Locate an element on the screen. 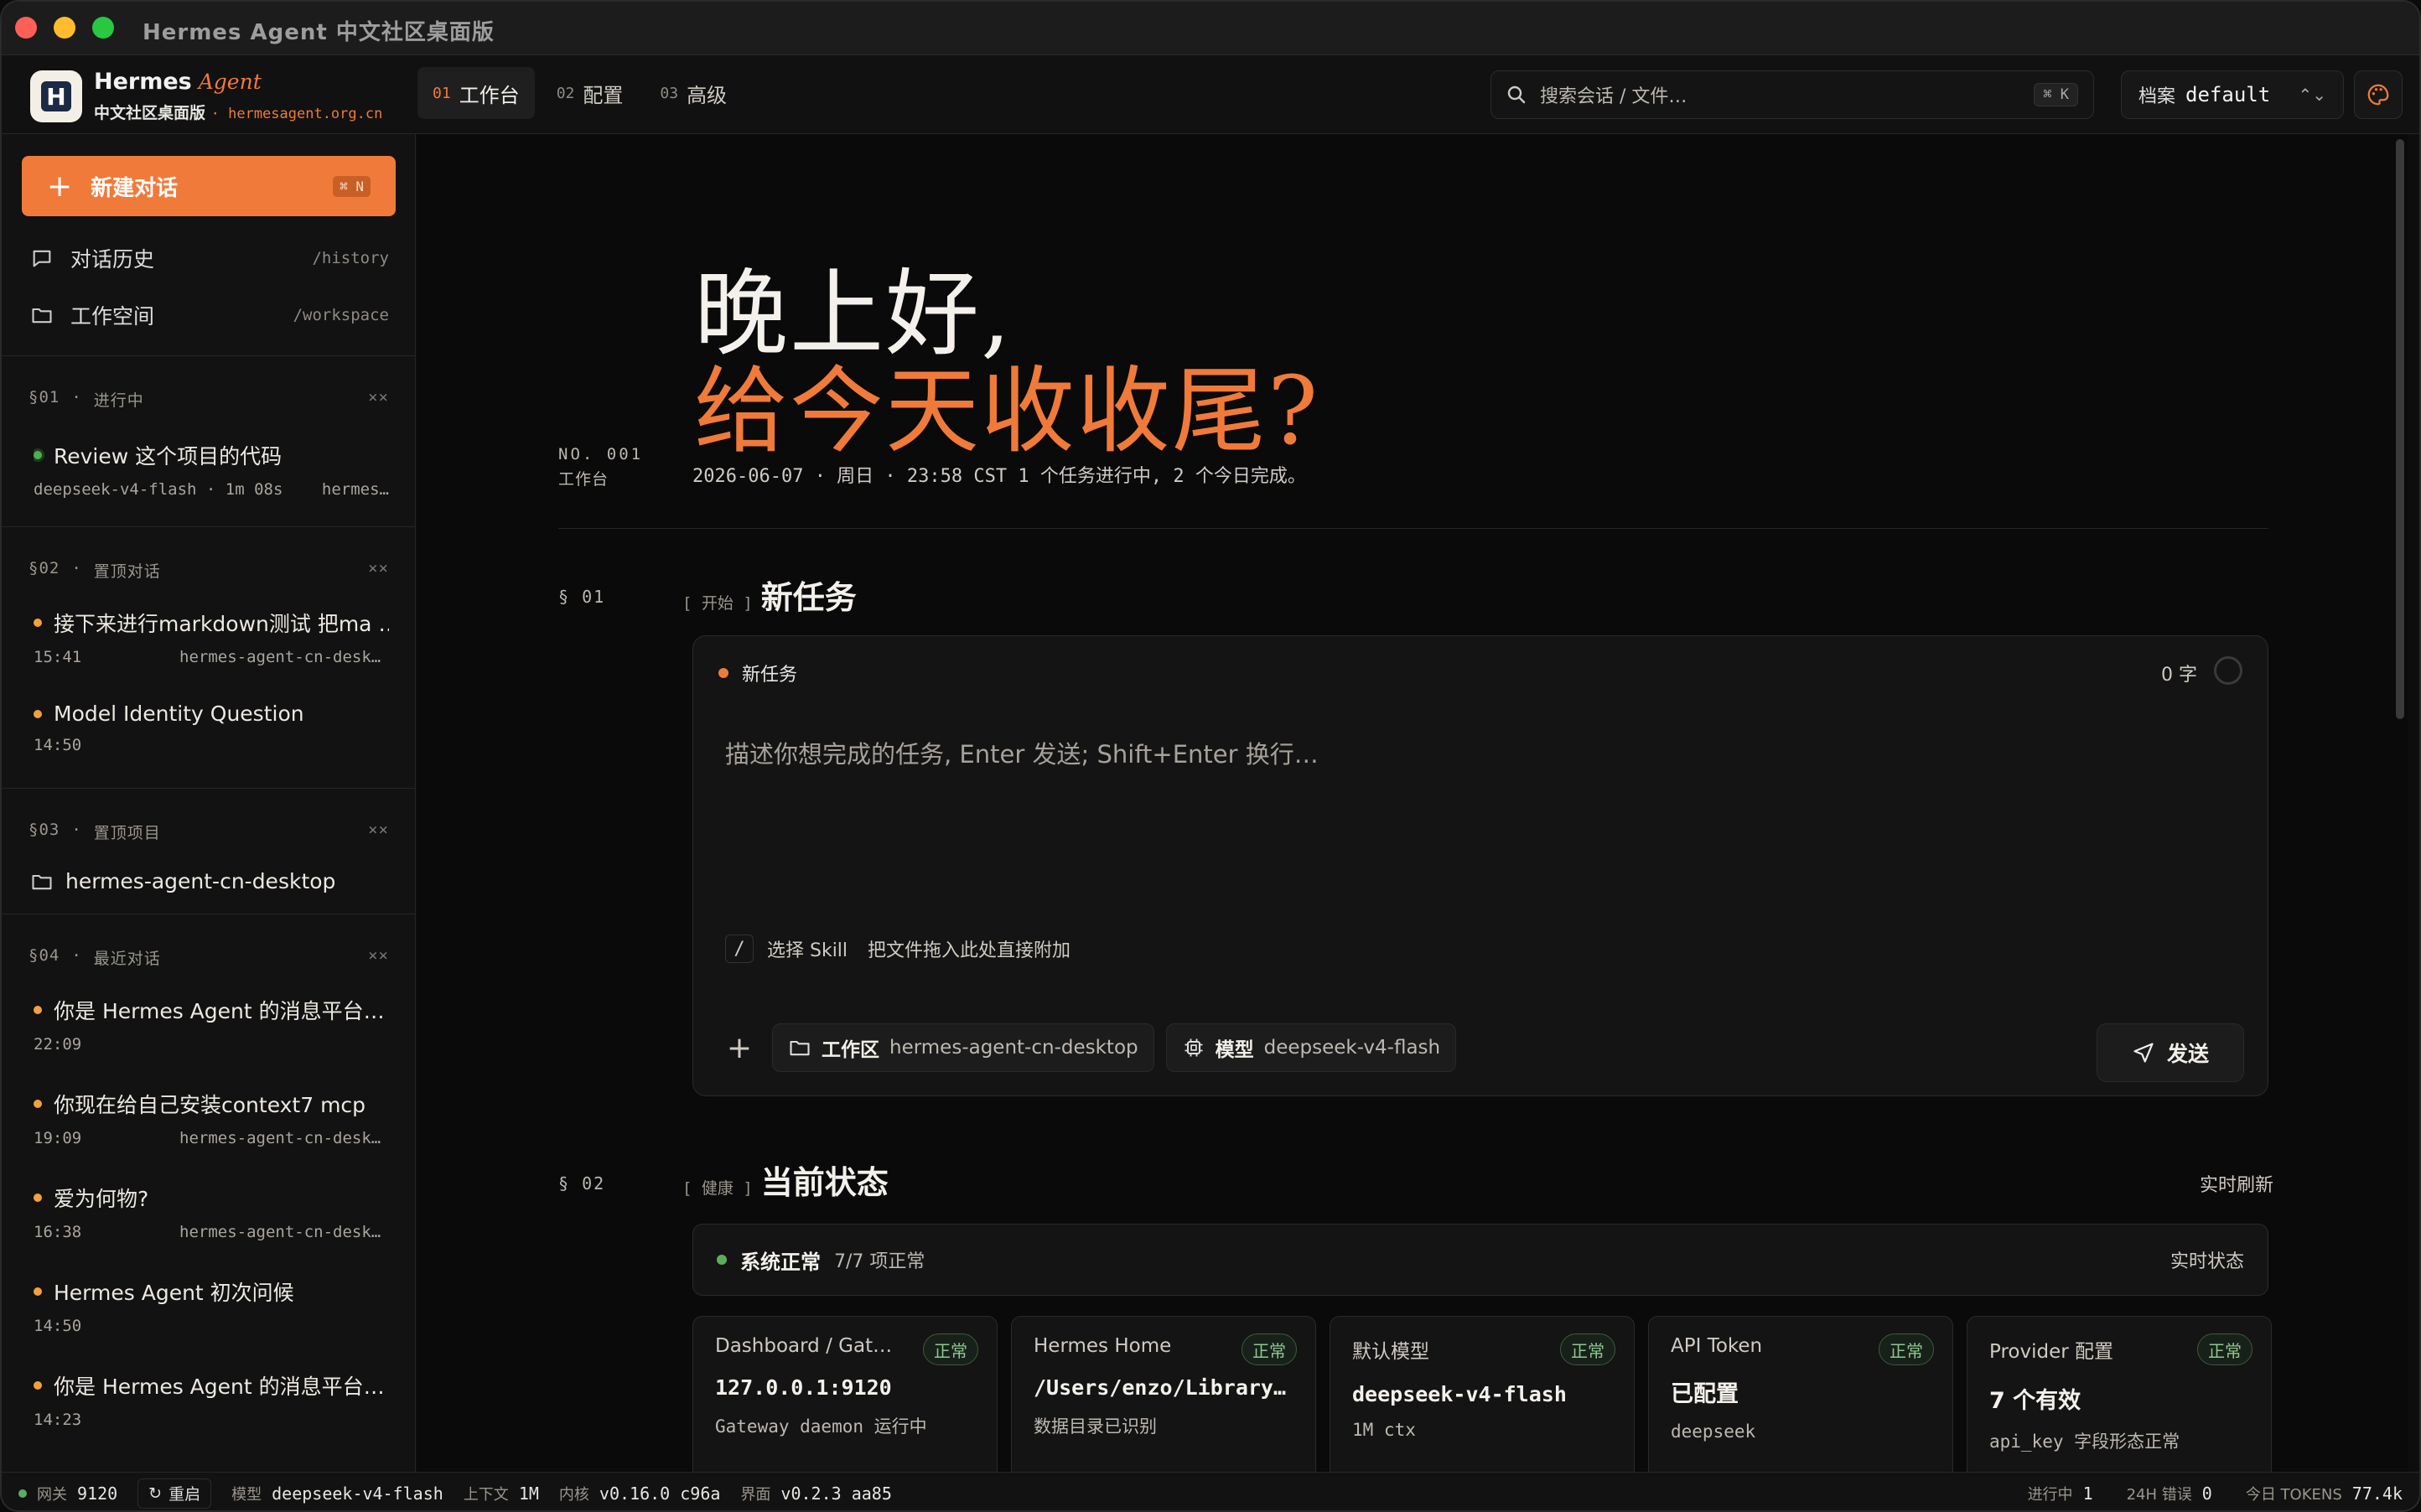 This screenshot has width=2421, height=1512. sidebar-item-label: 工作空间 is located at coordinates (112, 316).